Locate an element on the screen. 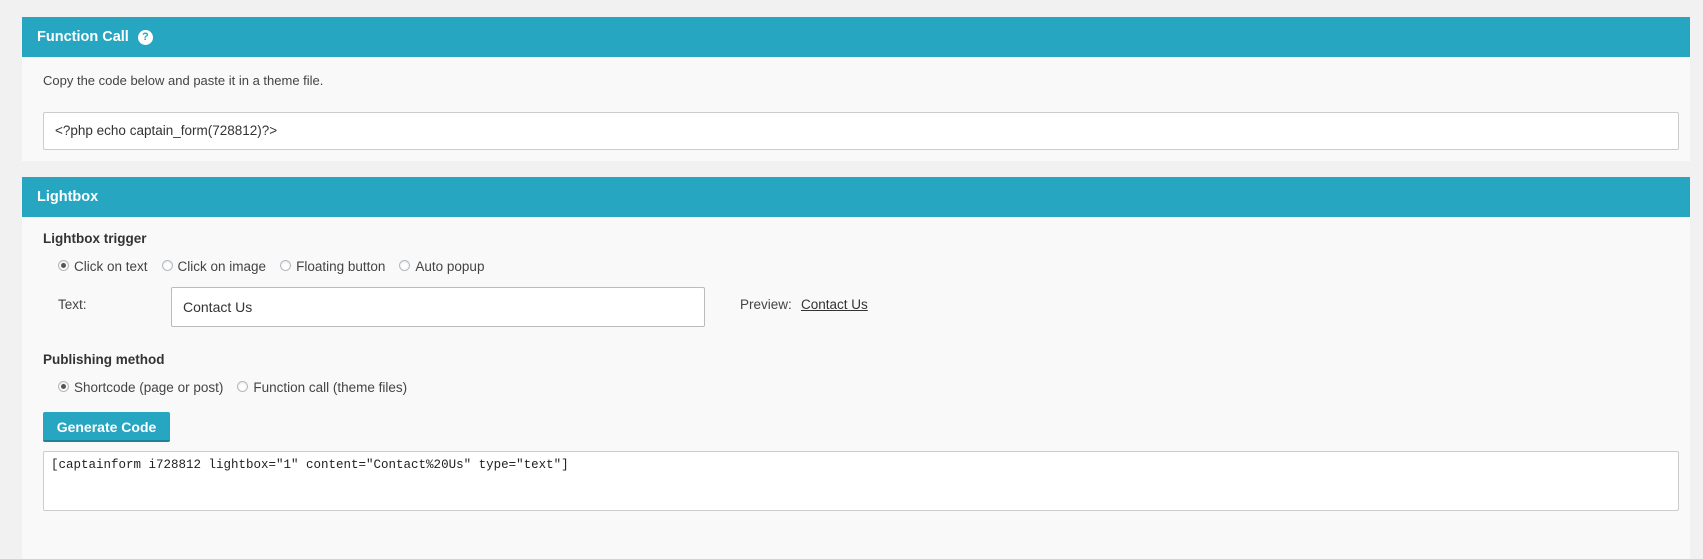  function-call-code-field: <?php echo captain_form(728812)?> is located at coordinates (861, 131).